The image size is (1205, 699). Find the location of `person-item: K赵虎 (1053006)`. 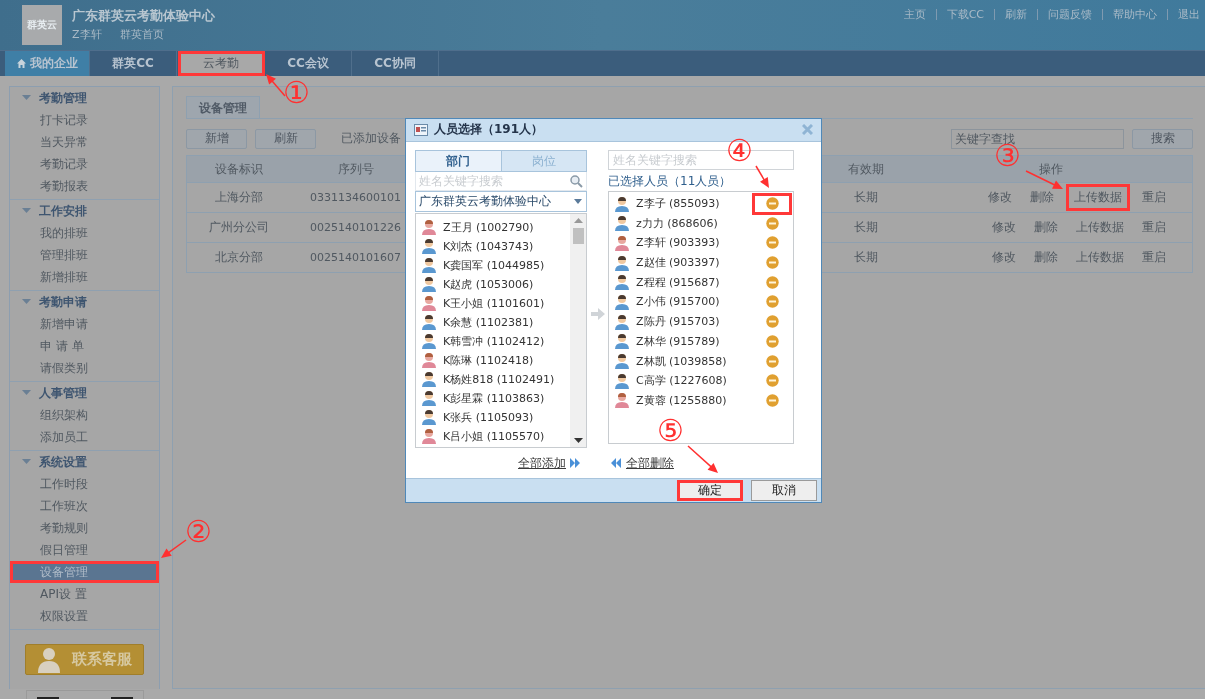

person-item: K赵虎 (1053006) is located at coordinates (493, 284).